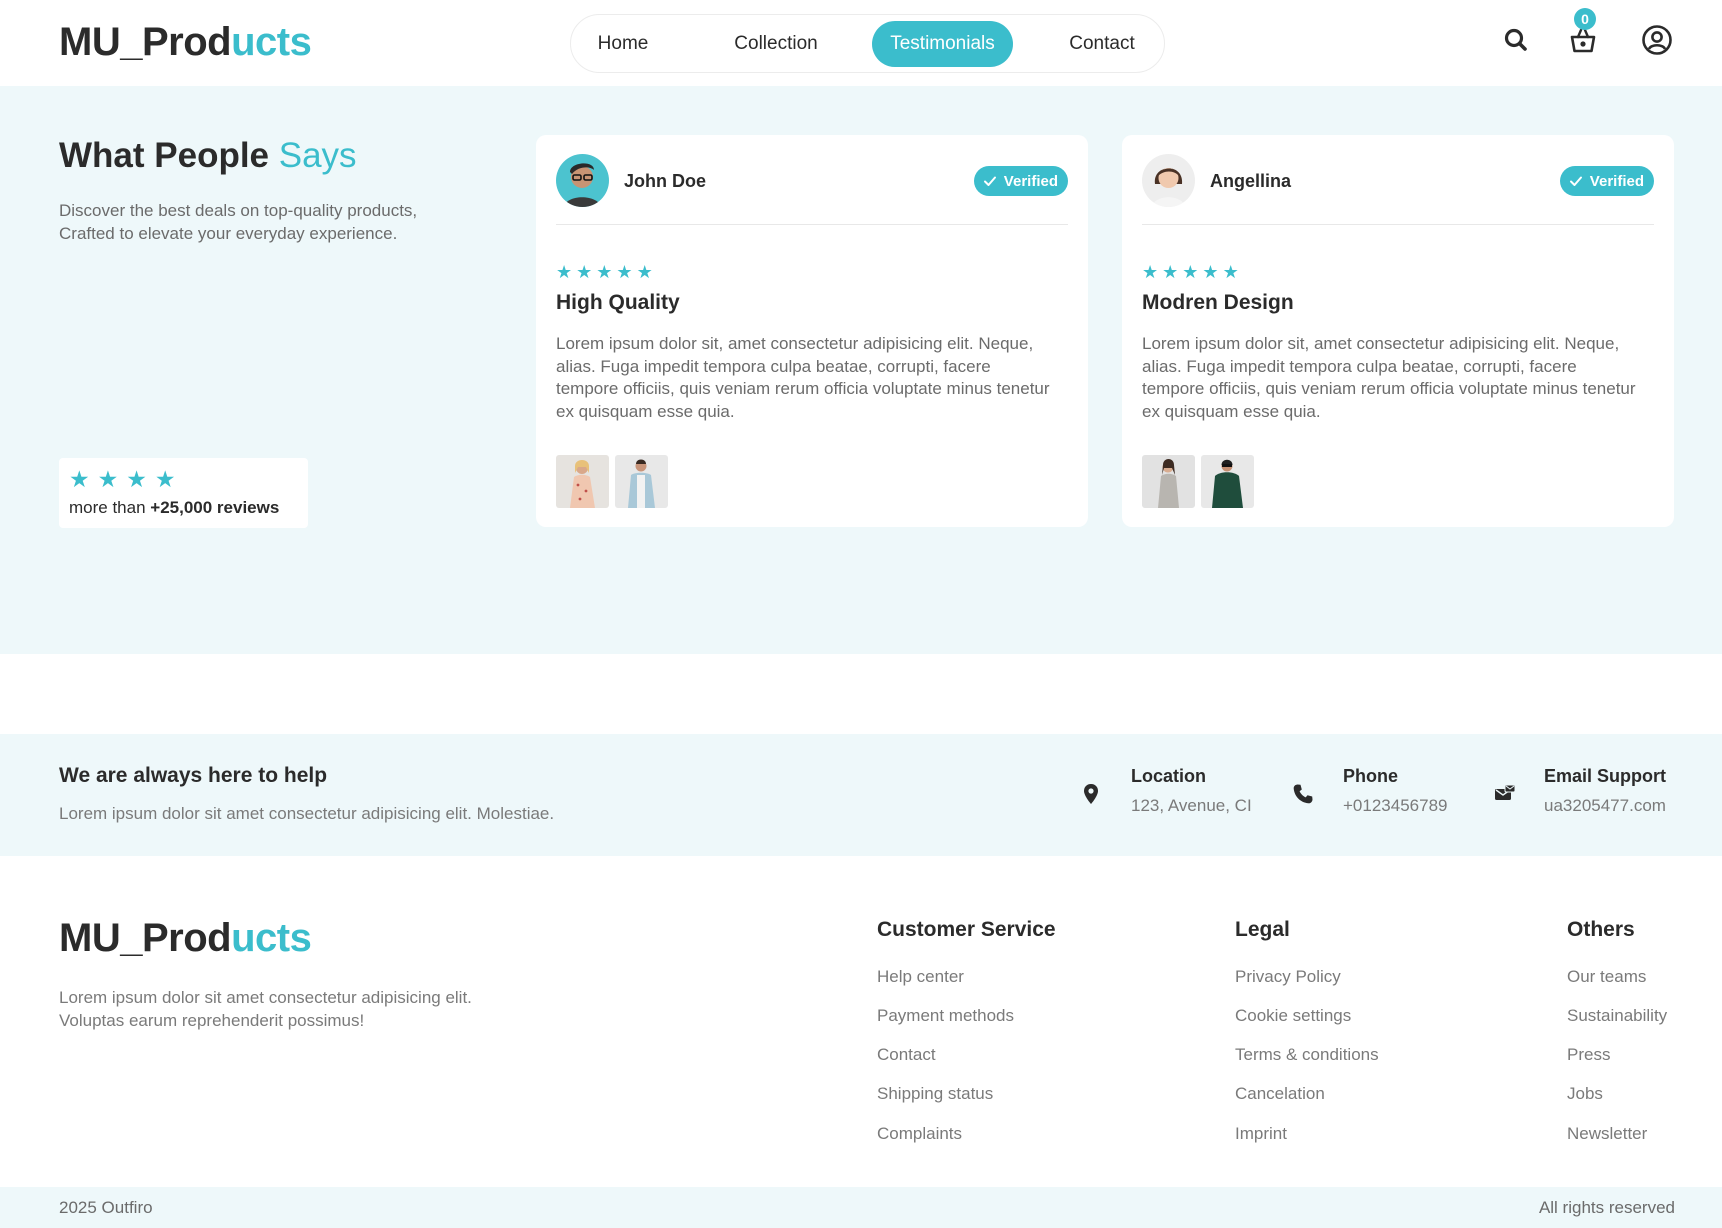 The image size is (1722, 1228). I want to click on reviews-count: +25,000 reviews, so click(215, 507).